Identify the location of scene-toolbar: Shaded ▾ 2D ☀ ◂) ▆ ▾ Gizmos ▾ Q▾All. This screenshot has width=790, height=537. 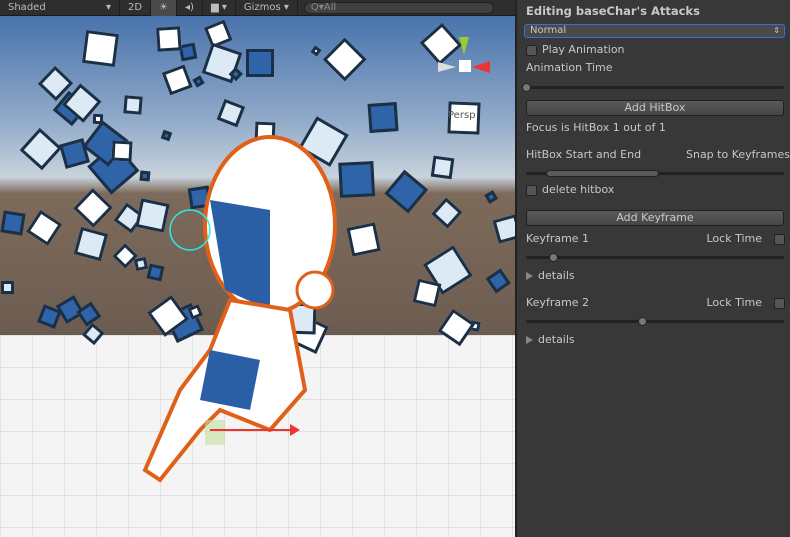
(257, 8).